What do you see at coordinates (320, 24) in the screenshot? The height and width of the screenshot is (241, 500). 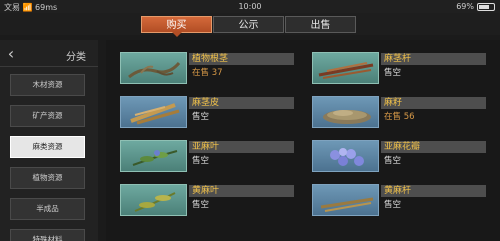 I see `tab-sell: 出售` at bounding box center [320, 24].